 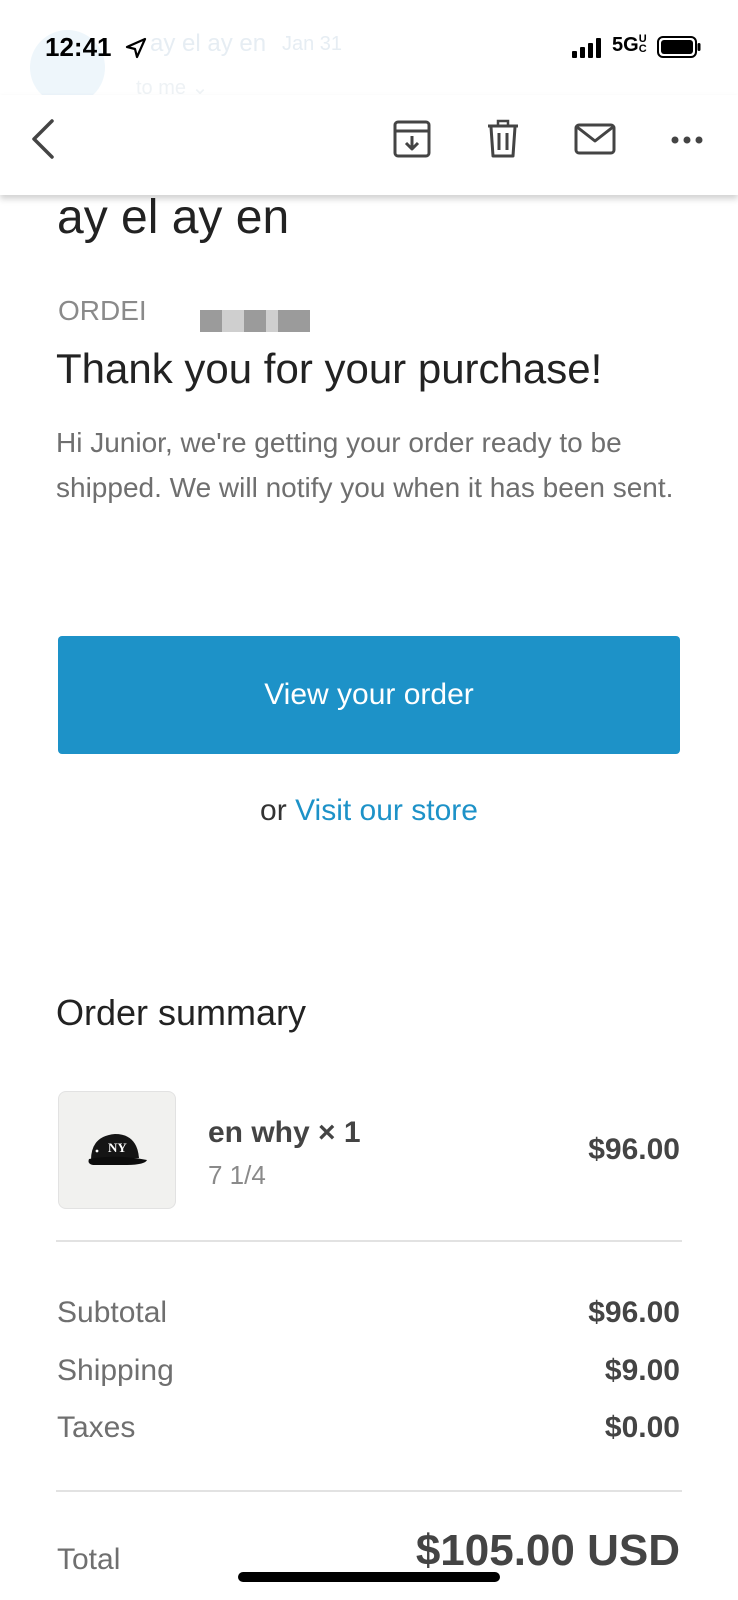 What do you see at coordinates (89, 1559) in the screenshot?
I see `total-label: Total` at bounding box center [89, 1559].